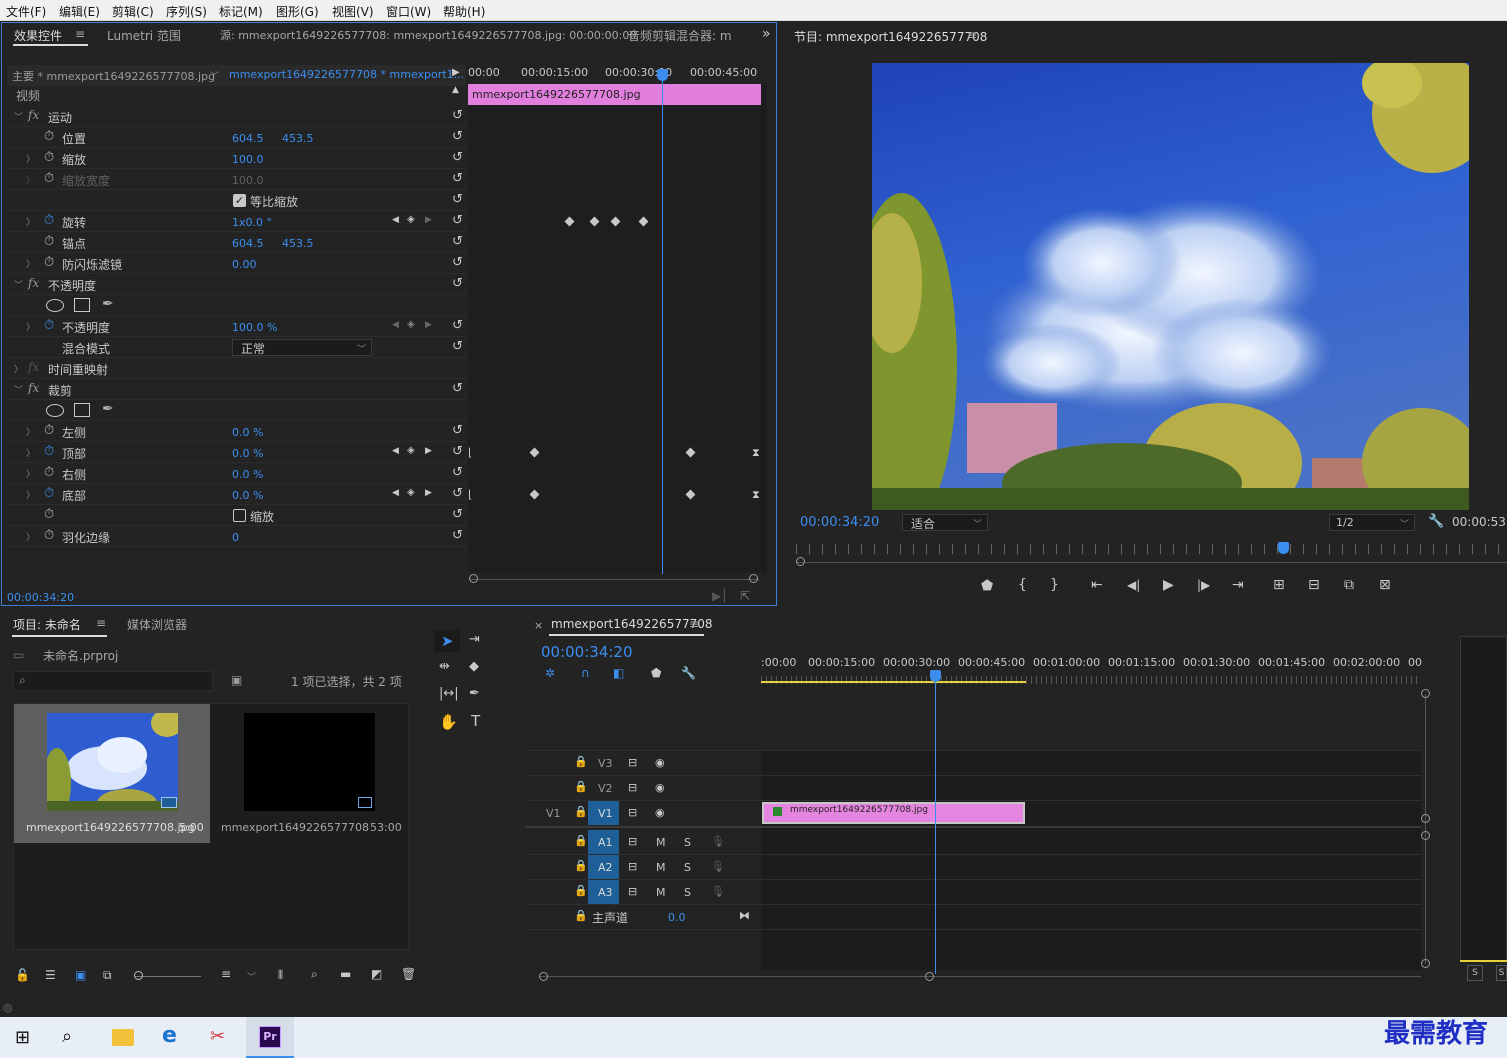 The image size is (1507, 1058). Describe the element at coordinates (474, 693) in the screenshot. I see `pen-tool-icon: ✒` at that location.